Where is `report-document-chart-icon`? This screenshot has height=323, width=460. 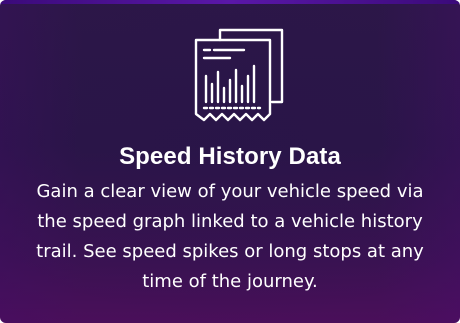 report-document-chart-icon is located at coordinates (239, 75).